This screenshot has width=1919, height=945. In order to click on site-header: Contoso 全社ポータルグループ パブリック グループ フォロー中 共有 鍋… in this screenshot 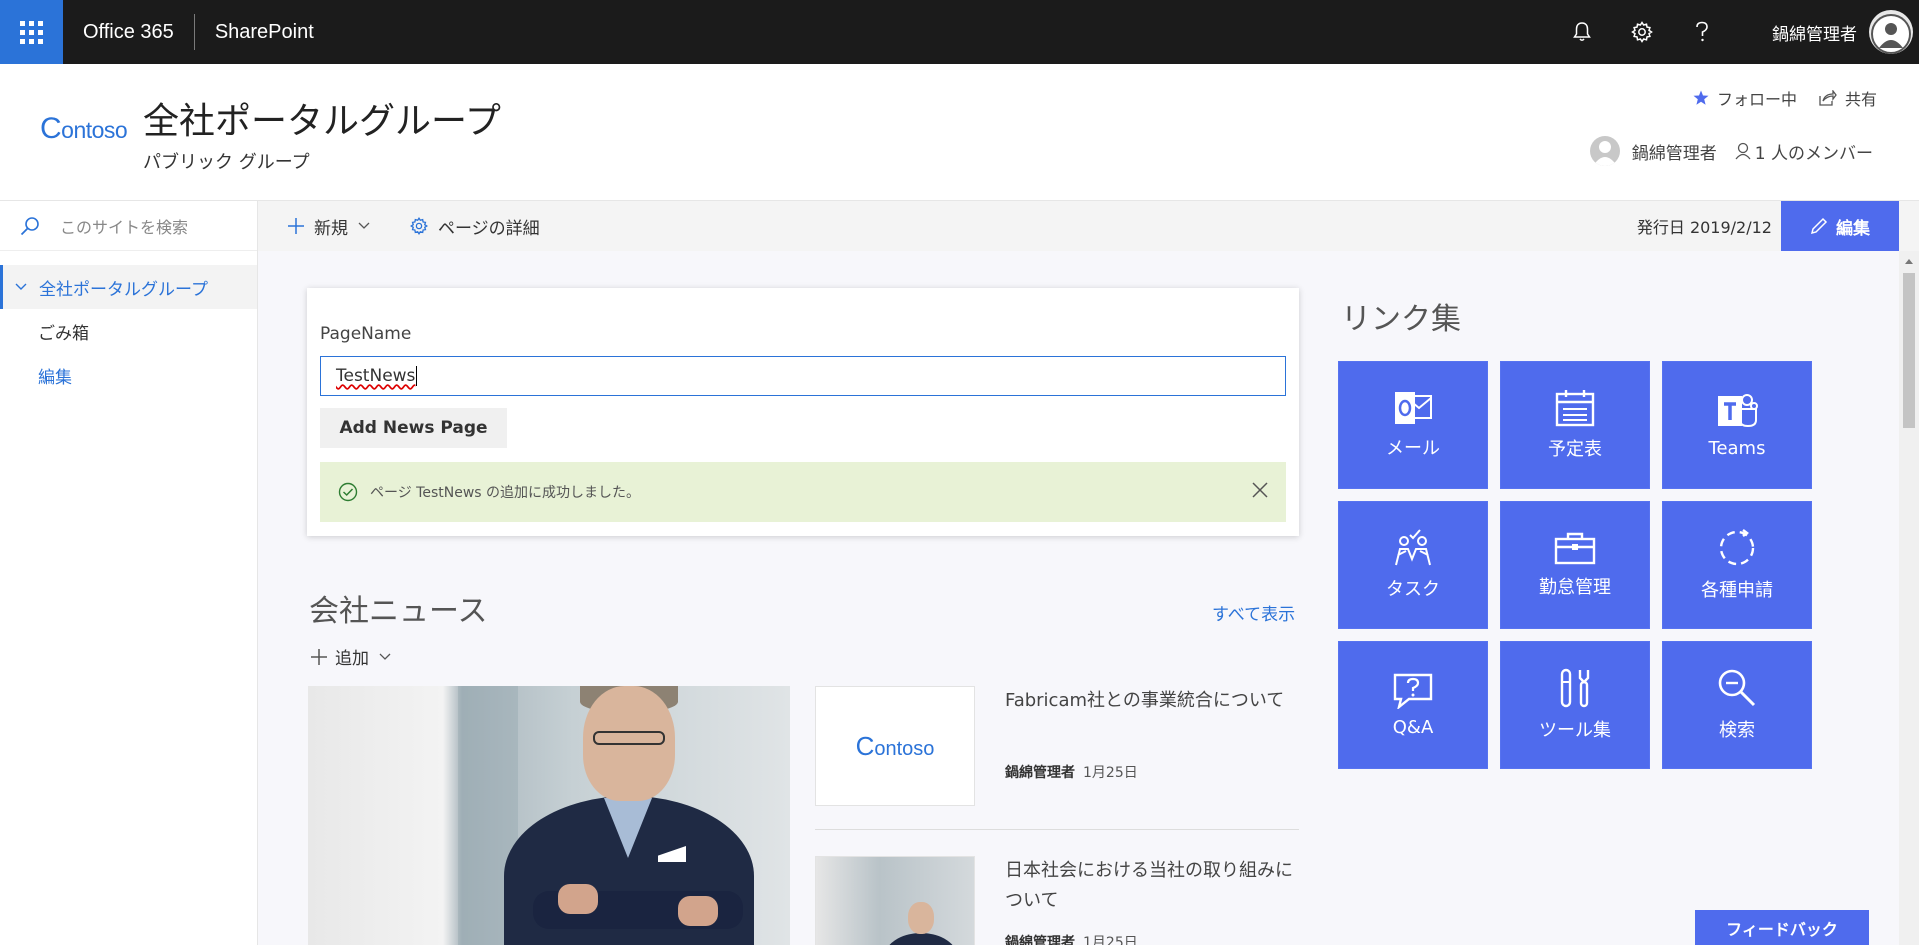, I will do `click(959, 132)`.